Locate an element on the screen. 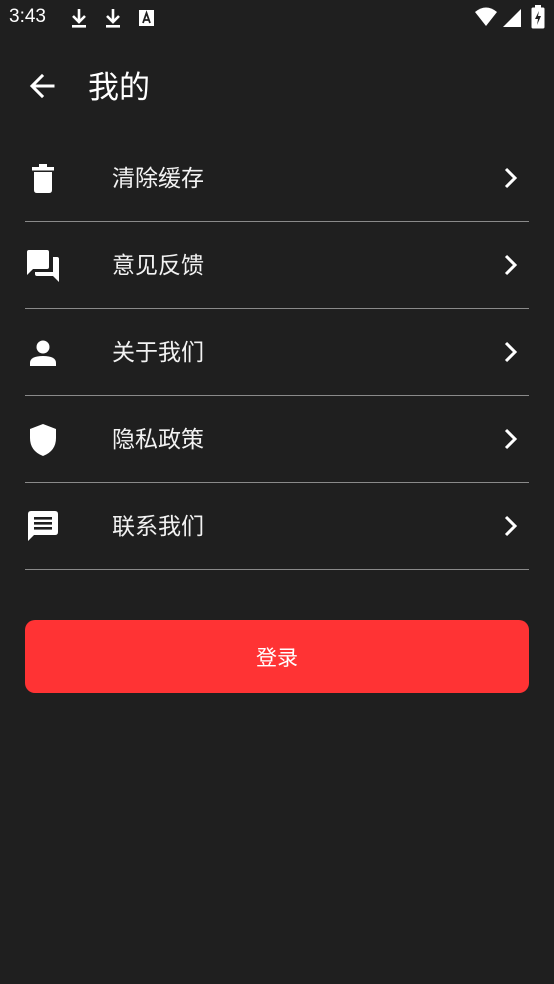 The height and width of the screenshot is (984, 554). menu-item-label: 关于我们 is located at coordinates (158, 353).